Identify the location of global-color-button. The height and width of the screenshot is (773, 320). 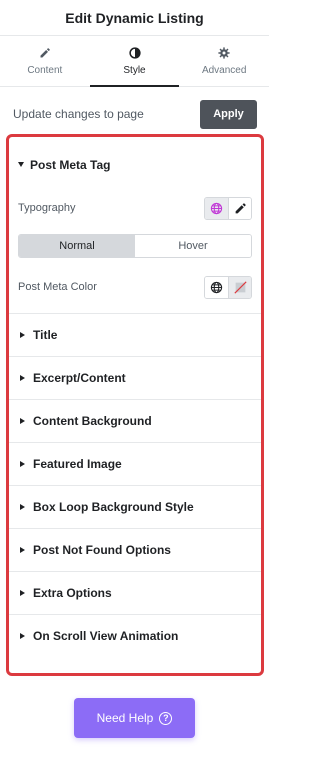
(216, 287).